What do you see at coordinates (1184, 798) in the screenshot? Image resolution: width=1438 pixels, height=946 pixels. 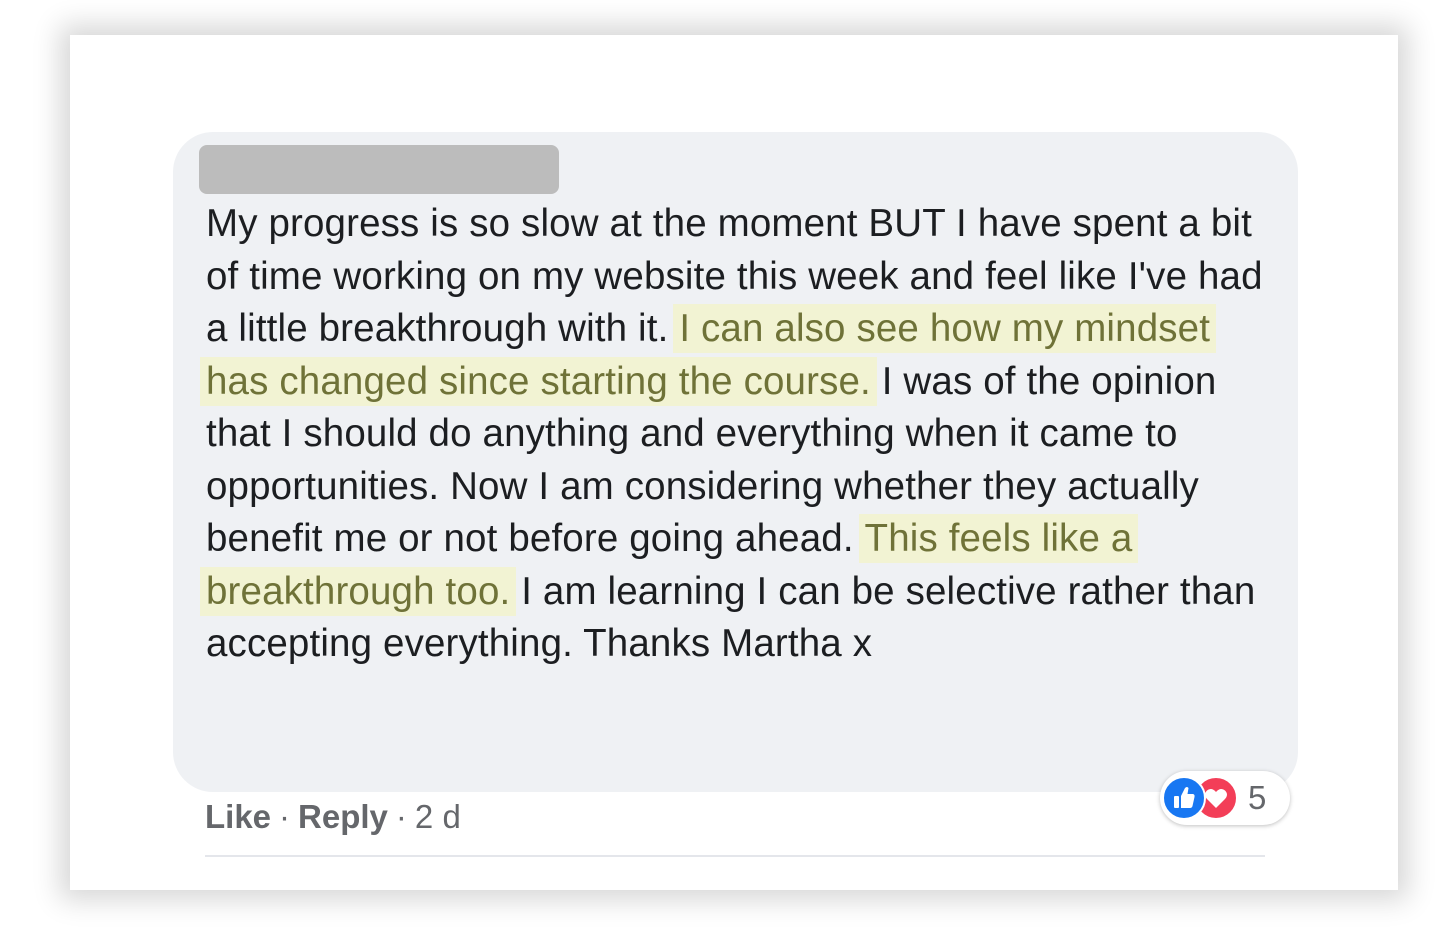 I see `like-icon` at bounding box center [1184, 798].